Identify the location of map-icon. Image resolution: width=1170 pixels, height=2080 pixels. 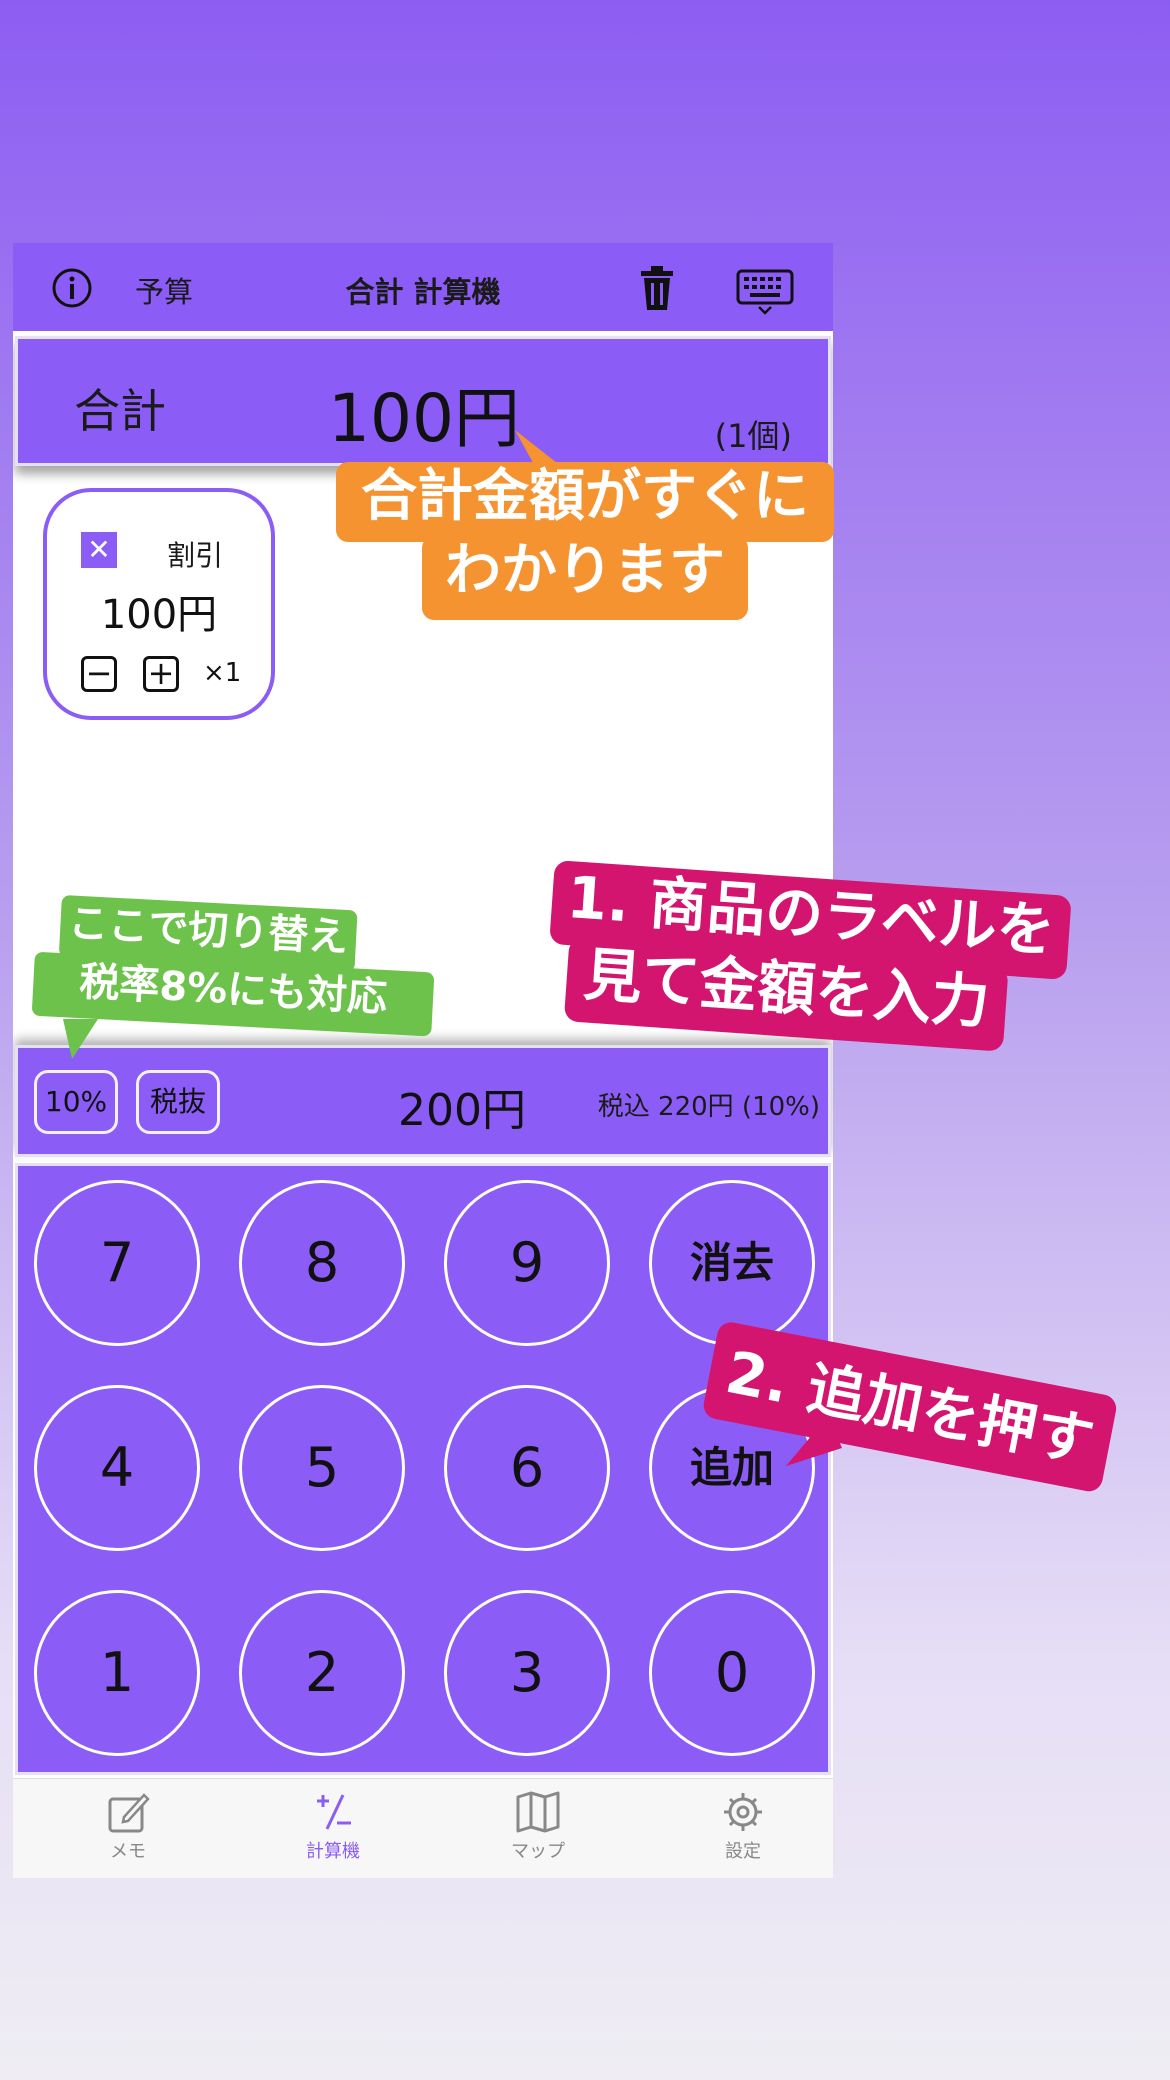
(538, 1812).